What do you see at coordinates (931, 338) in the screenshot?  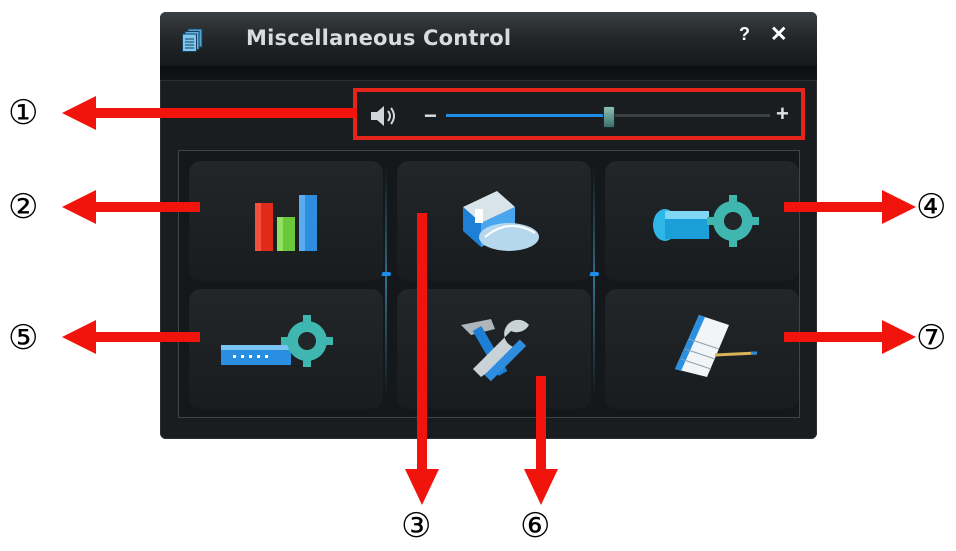 I see `annotation-label-7: ⑦` at bounding box center [931, 338].